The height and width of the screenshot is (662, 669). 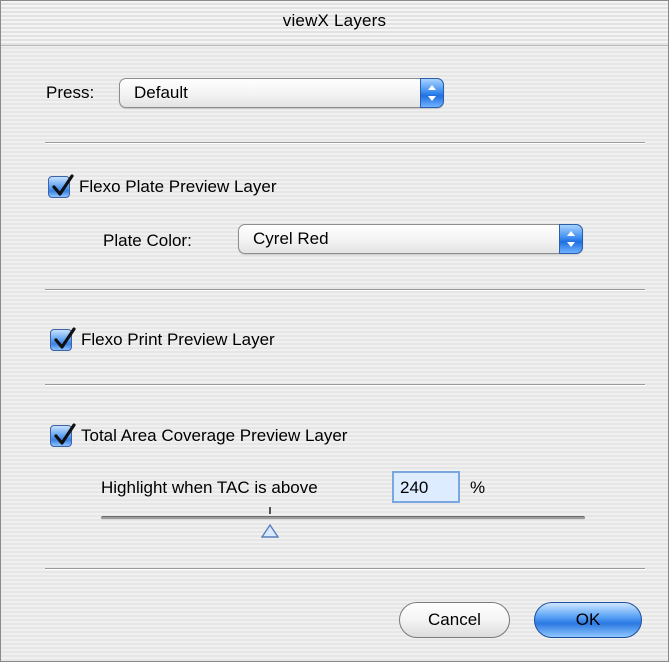 What do you see at coordinates (334, 20) in the screenshot?
I see `window-title: viewX Layers` at bounding box center [334, 20].